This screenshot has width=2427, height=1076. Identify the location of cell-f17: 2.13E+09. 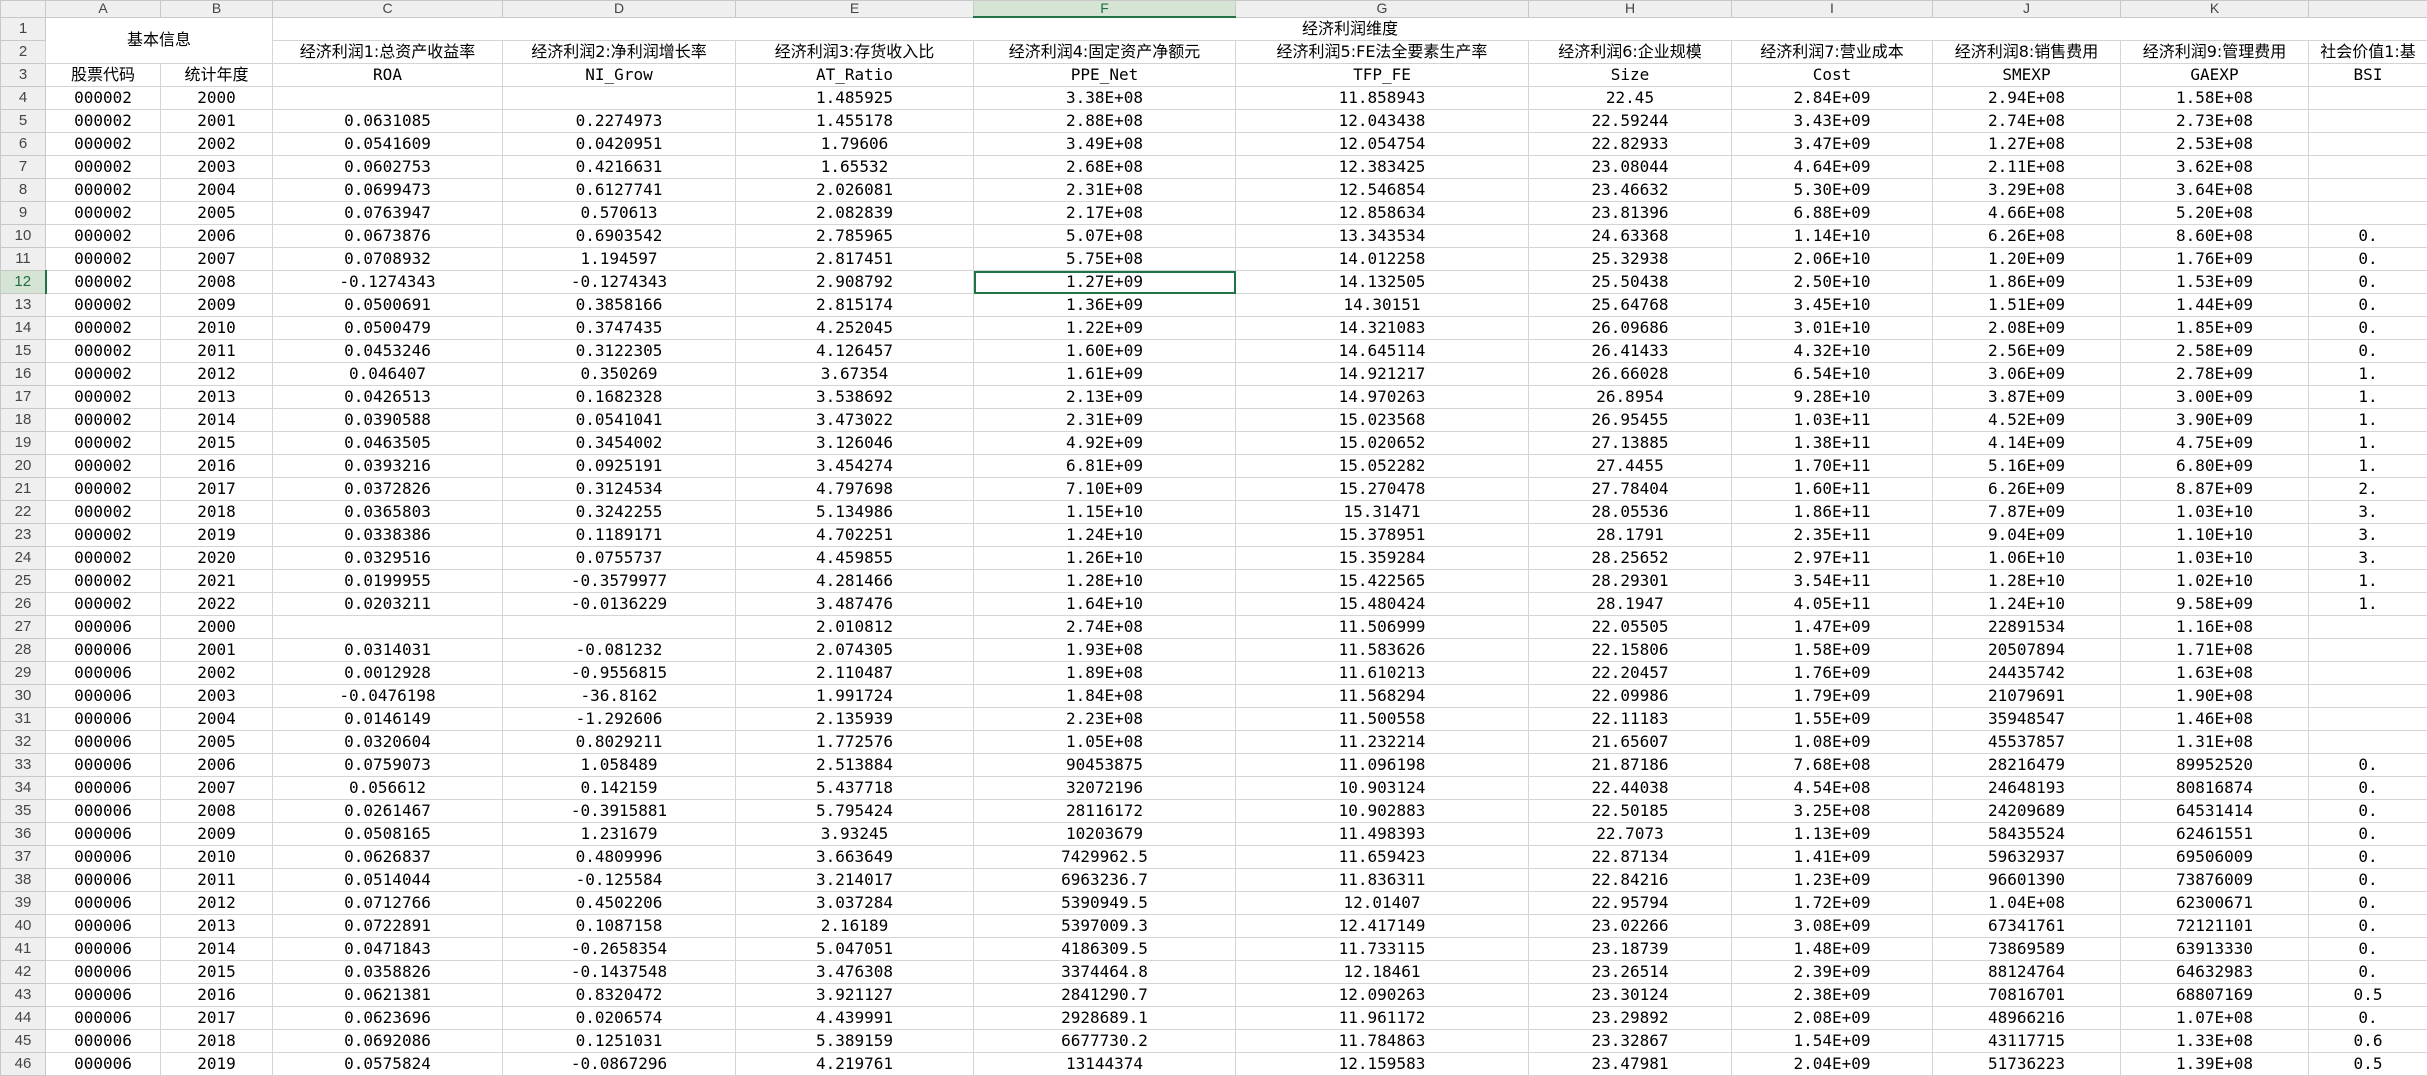
(1105, 397).